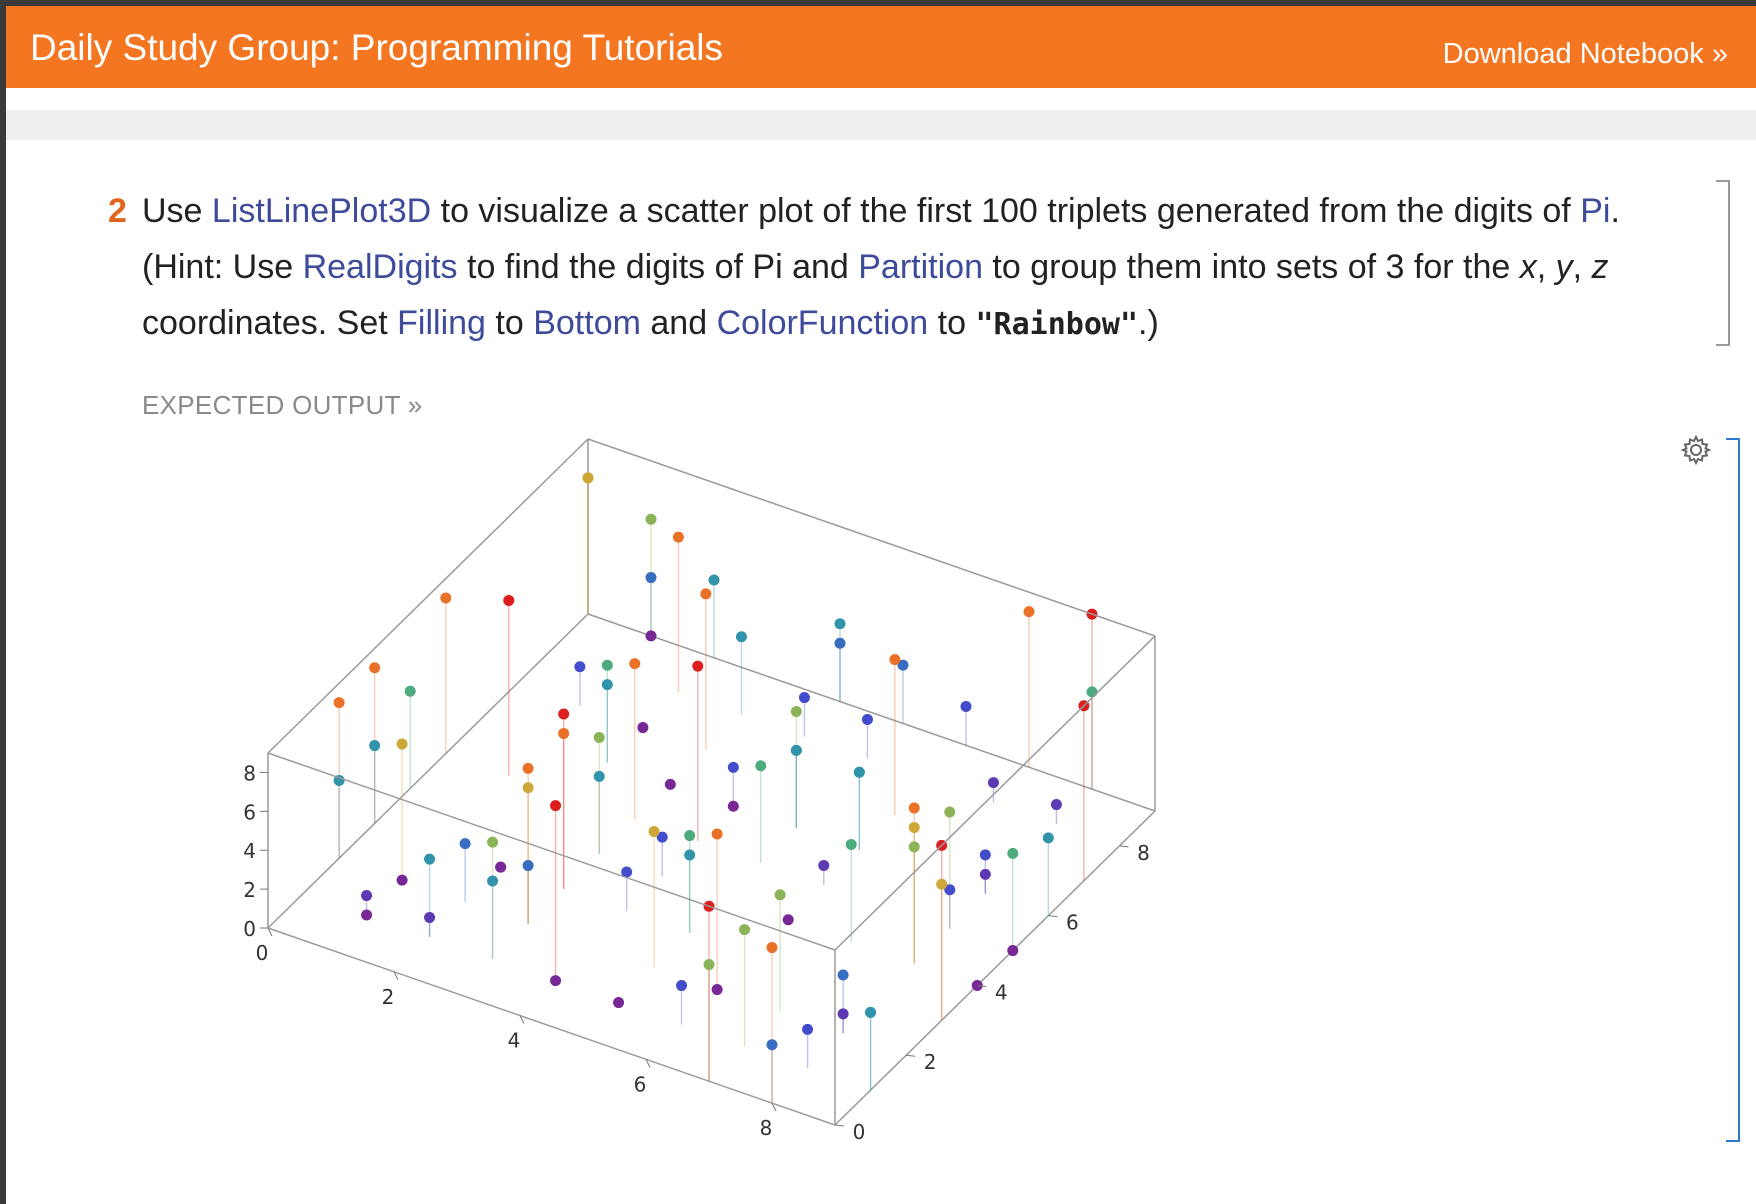 This screenshot has width=1756, height=1204. What do you see at coordinates (249, 812) in the screenshot?
I see `z-tick-label: 6` at bounding box center [249, 812].